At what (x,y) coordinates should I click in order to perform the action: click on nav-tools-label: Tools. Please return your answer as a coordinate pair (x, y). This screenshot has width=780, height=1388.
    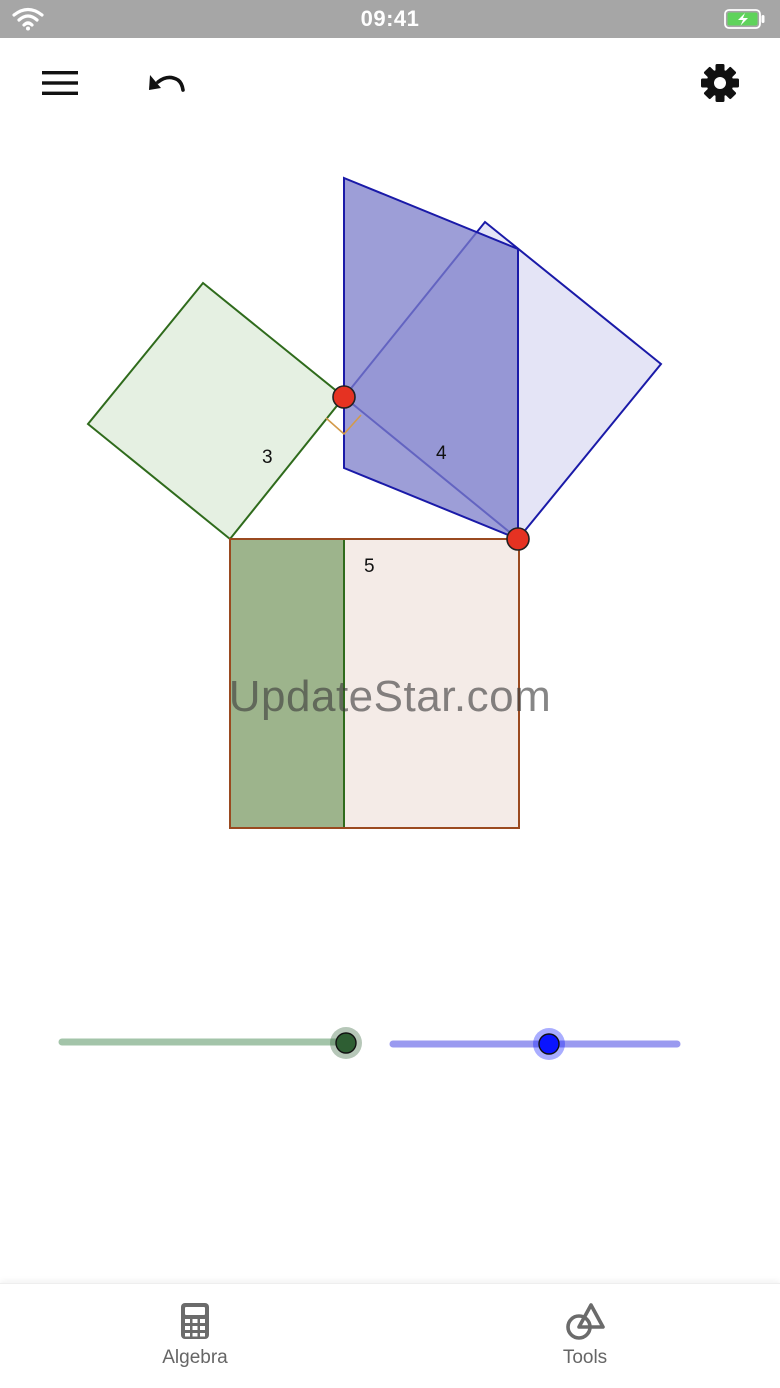
    Looking at the image, I should click on (585, 1357).